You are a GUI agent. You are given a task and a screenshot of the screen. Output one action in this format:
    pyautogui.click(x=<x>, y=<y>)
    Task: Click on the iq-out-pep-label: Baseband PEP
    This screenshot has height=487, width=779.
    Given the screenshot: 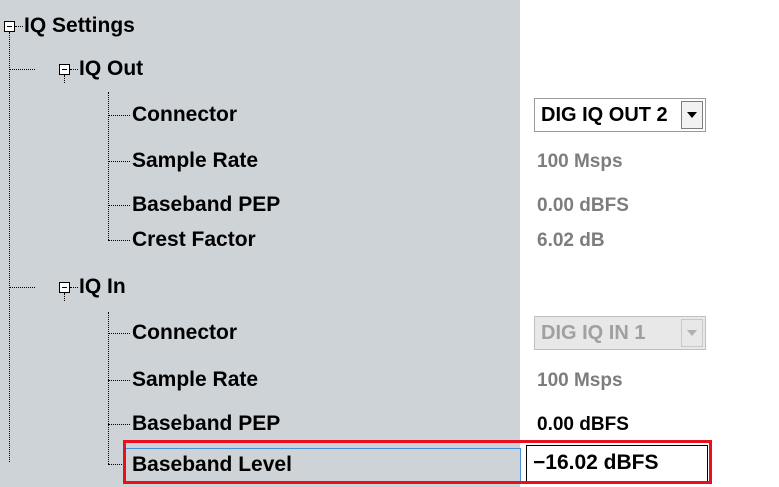 What is the action you would take?
    pyautogui.click(x=206, y=204)
    